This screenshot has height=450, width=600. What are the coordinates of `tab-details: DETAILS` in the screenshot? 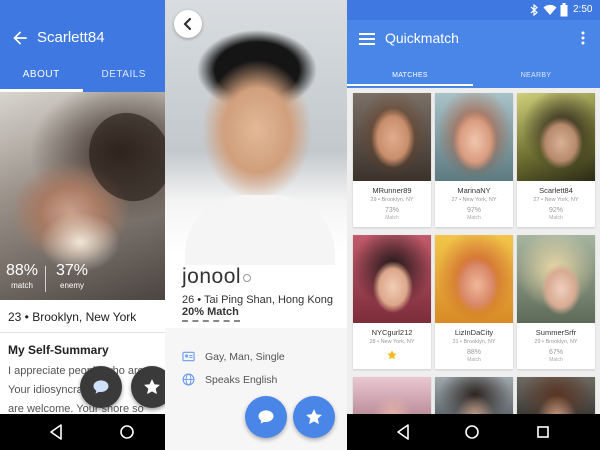 It's located at (124, 77).